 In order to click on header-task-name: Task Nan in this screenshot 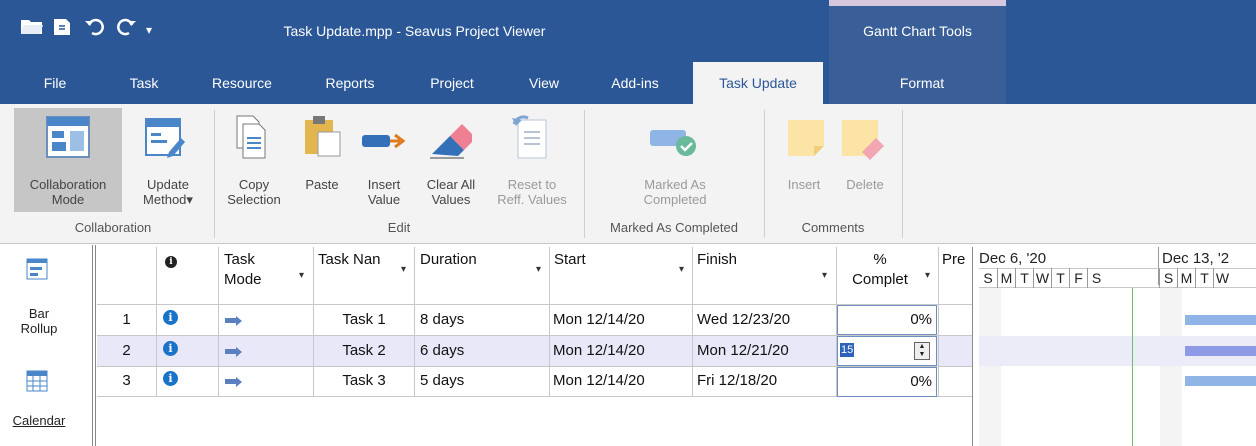, I will do `click(354, 260)`.